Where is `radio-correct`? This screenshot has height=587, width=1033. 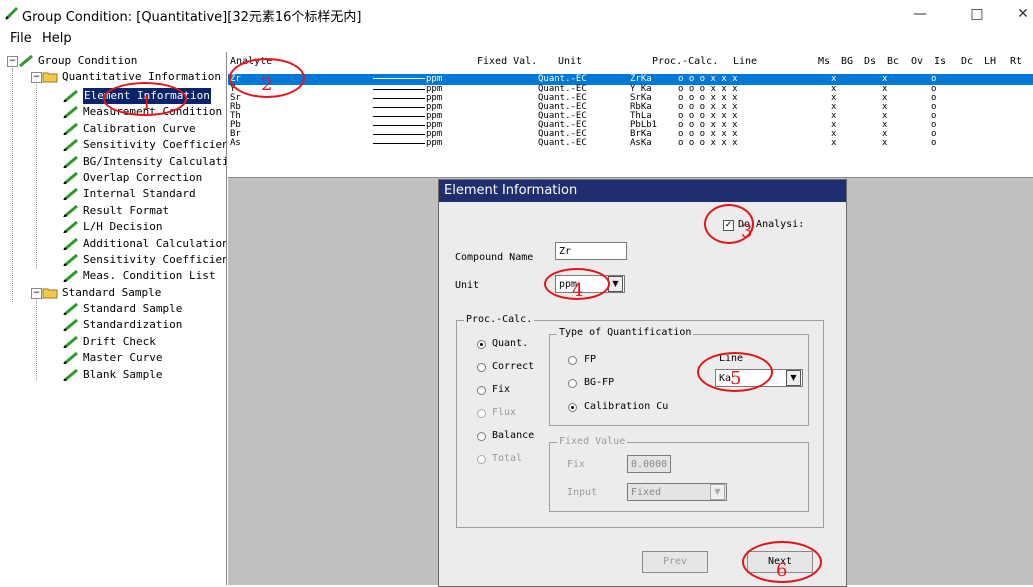
radio-correct is located at coordinates (481, 367).